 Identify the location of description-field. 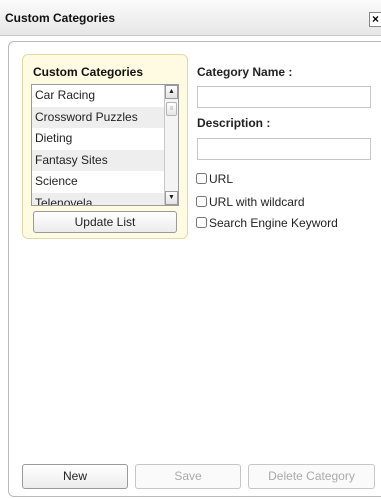
(284, 149).